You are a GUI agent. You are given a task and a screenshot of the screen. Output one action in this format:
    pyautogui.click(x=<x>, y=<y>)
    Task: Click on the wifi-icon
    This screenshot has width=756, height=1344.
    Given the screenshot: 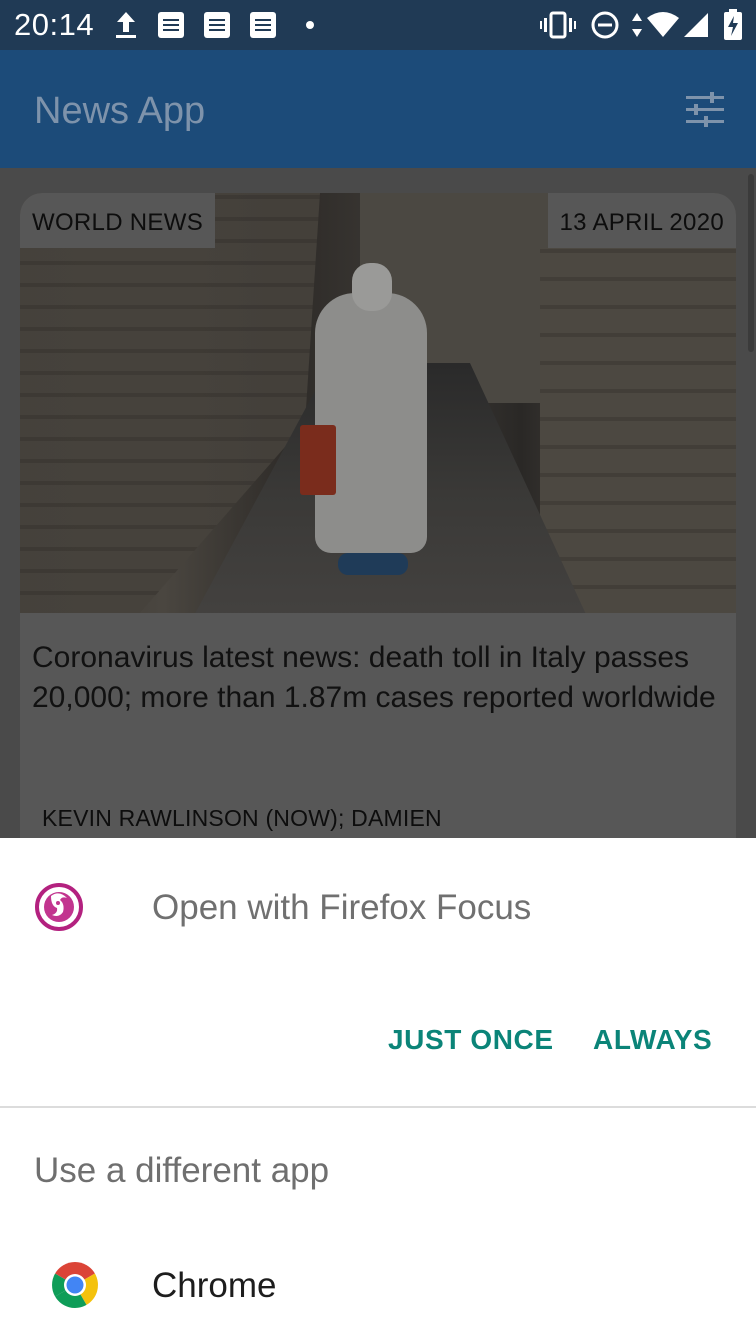 What is the action you would take?
    pyautogui.click(x=663, y=25)
    